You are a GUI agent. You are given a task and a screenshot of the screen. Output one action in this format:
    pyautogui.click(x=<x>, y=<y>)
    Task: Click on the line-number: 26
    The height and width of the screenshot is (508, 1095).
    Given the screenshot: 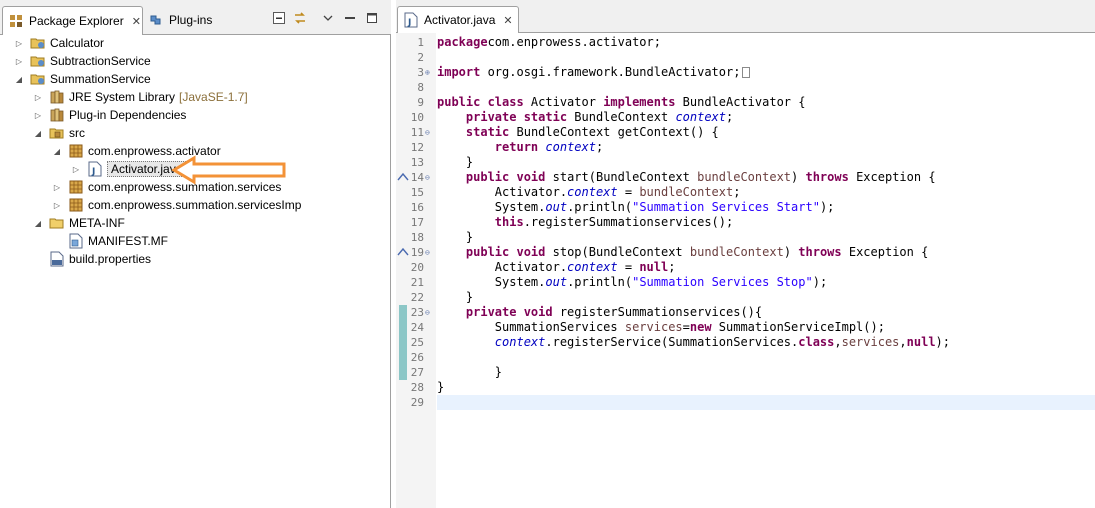 What is the action you would take?
    pyautogui.click(x=417, y=357)
    